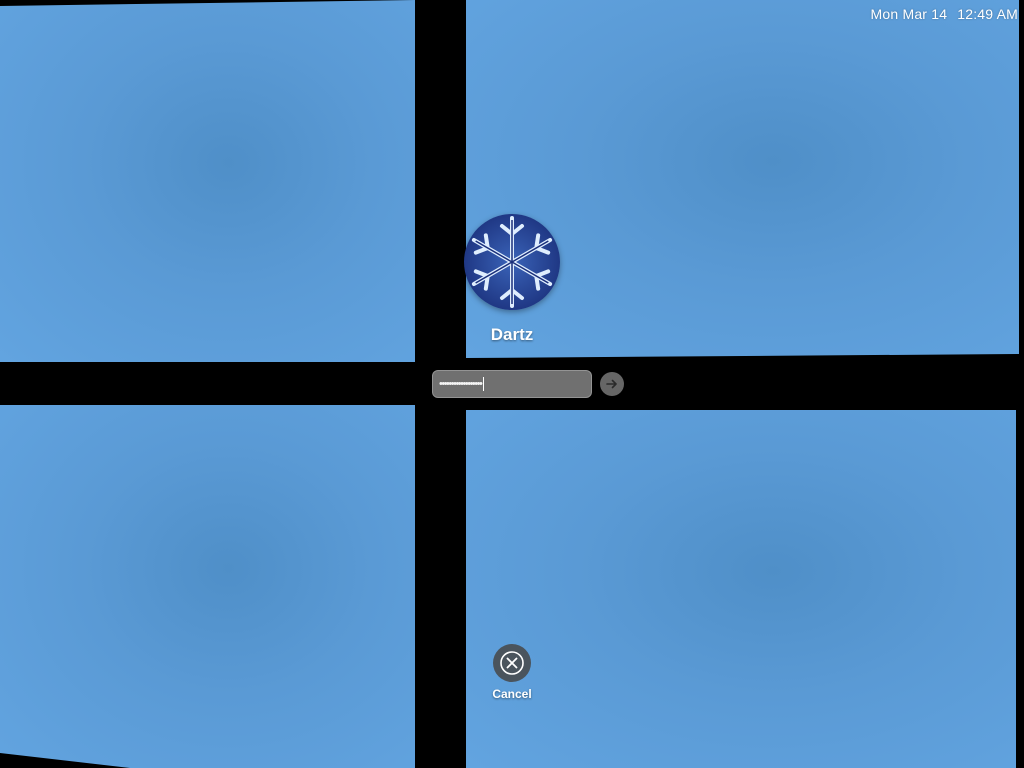 This screenshot has width=1024, height=768. I want to click on menubar-clock: Mon Mar 14 12:49 AM, so click(944, 14).